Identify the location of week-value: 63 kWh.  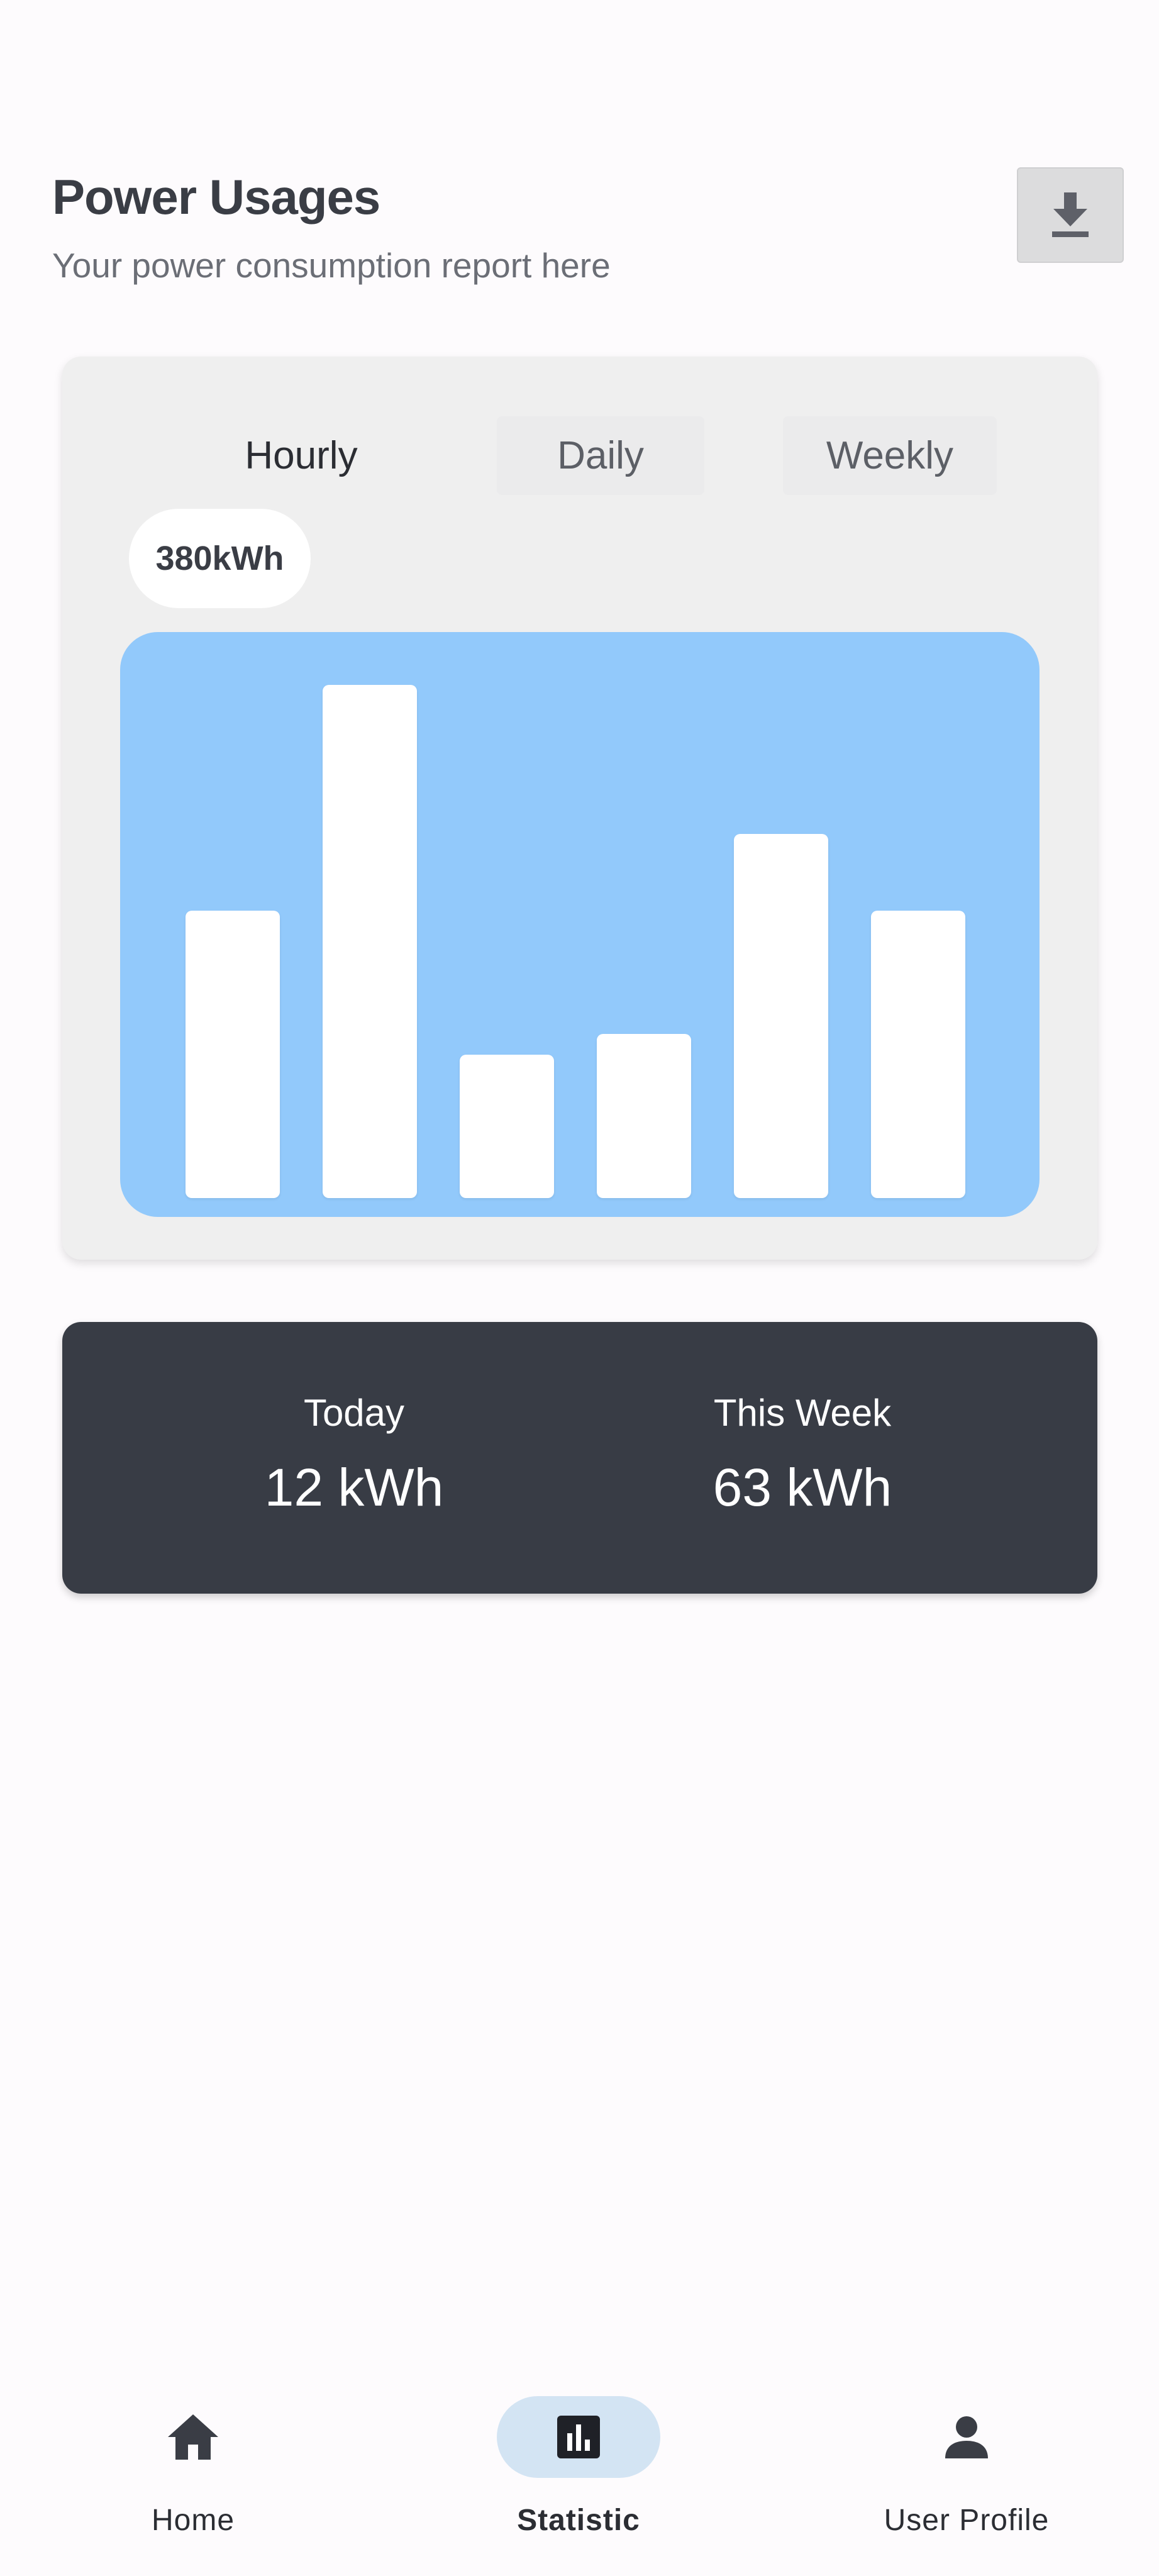
(802, 1487).